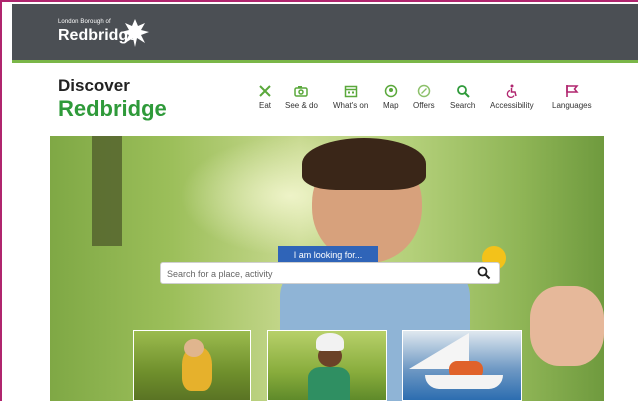 The image size is (638, 401). What do you see at coordinates (301, 105) in the screenshot?
I see `nav-see-and-do-label: See & do` at bounding box center [301, 105].